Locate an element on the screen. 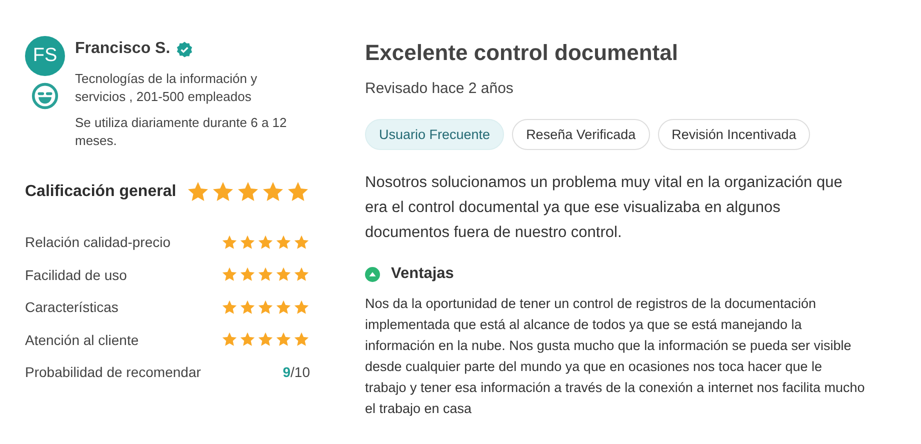  company-info: Tecnologías de la información y servicios , 201-500 empleados is located at coordinates (166, 88).